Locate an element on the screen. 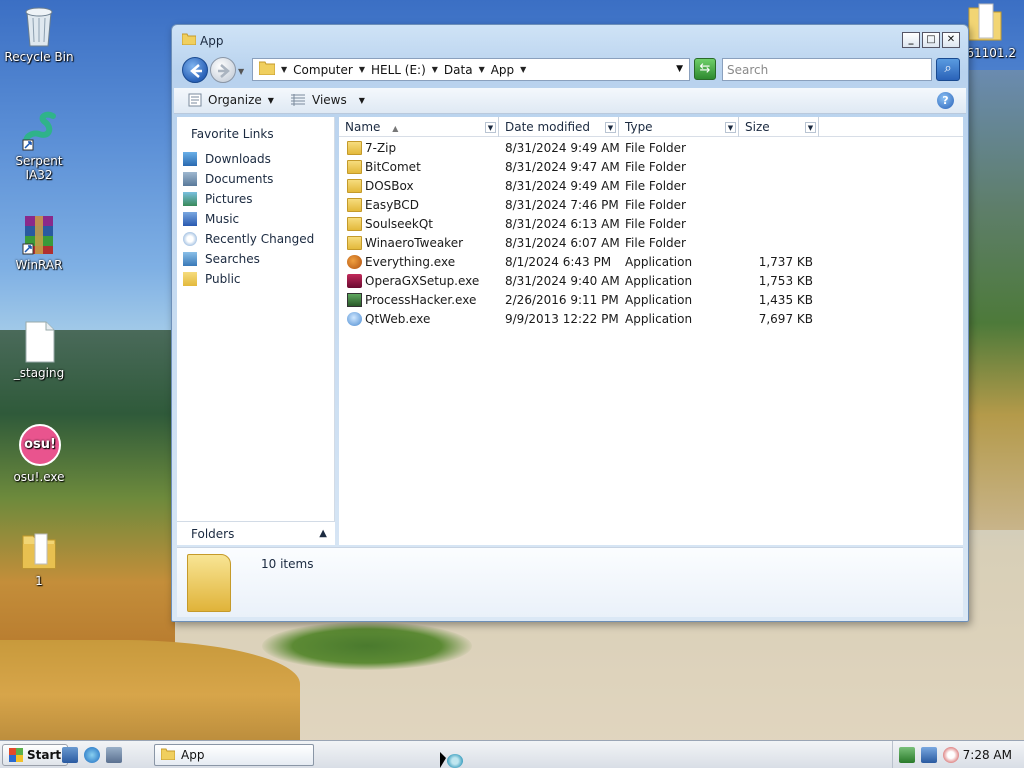  breadcrumb-app: App ▼ is located at coordinates (509, 70).